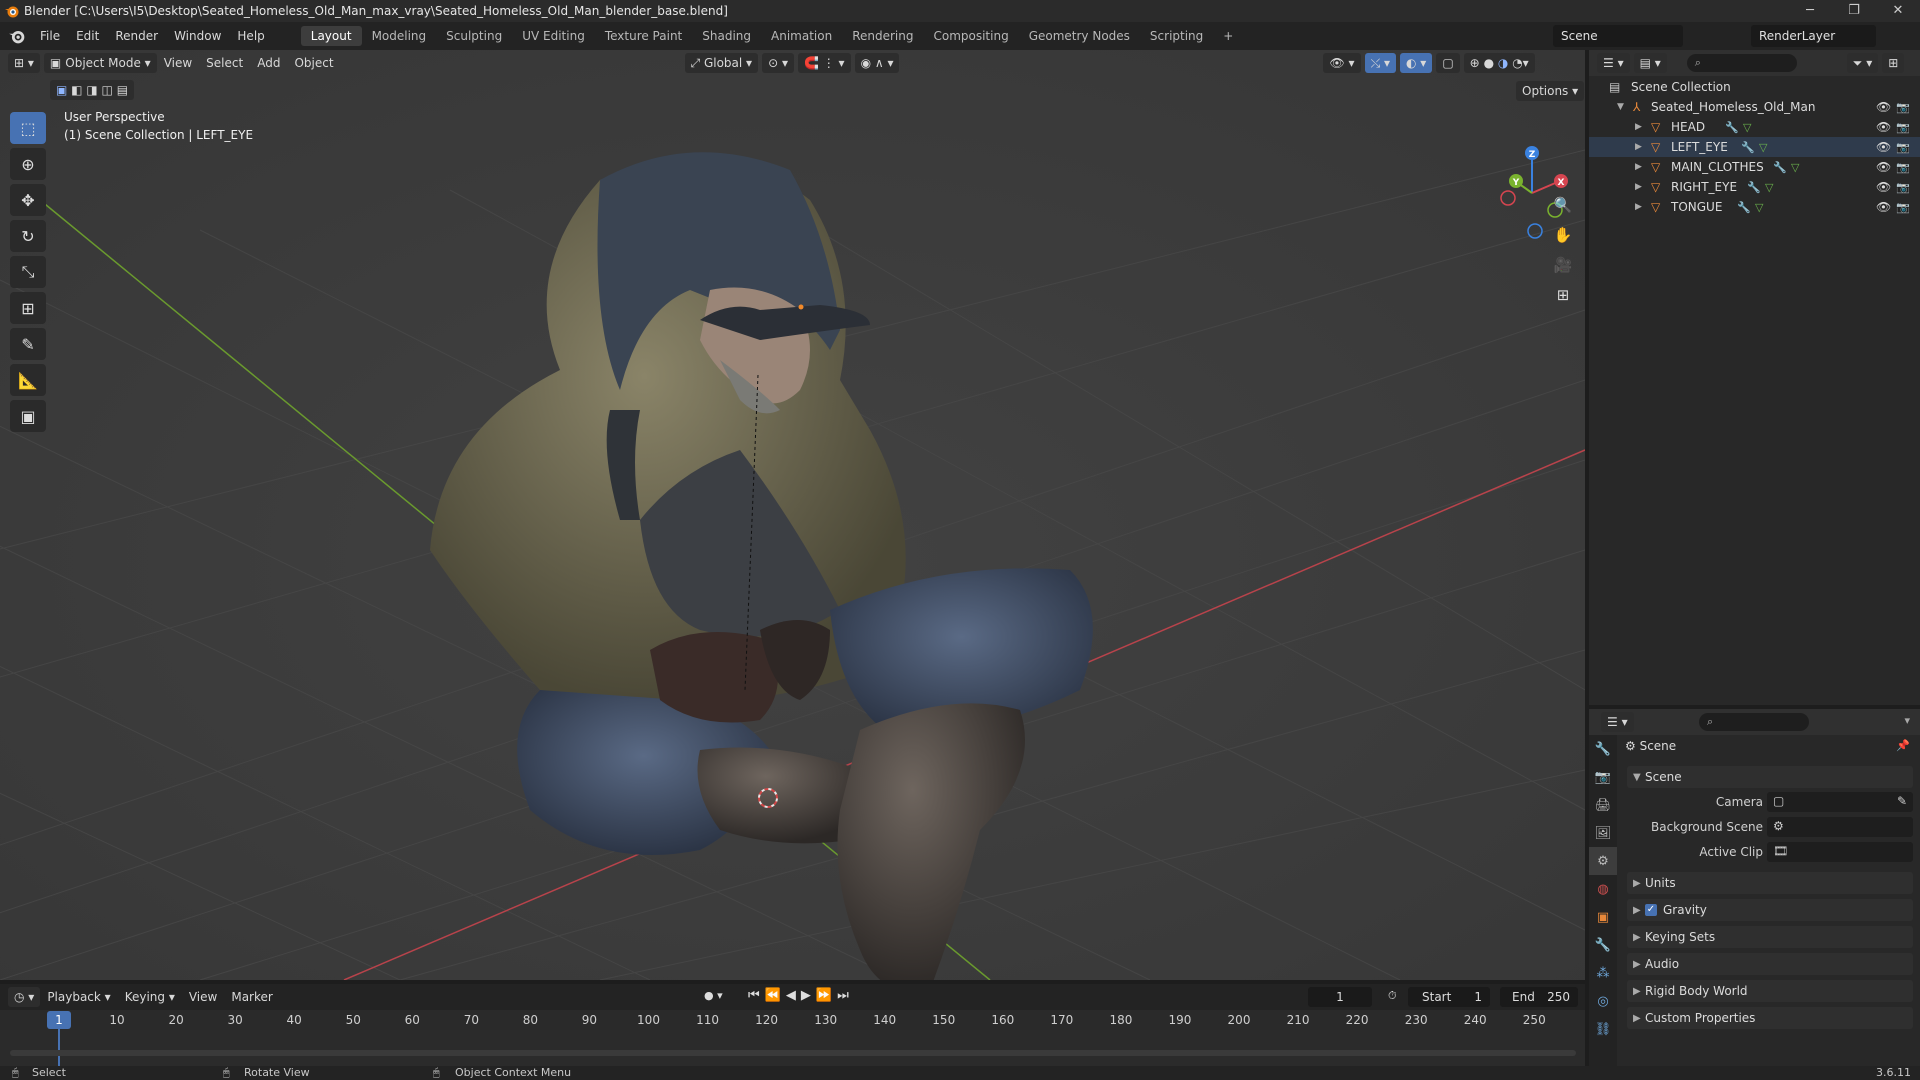  I want to click on menu-object: Object, so click(313, 63).